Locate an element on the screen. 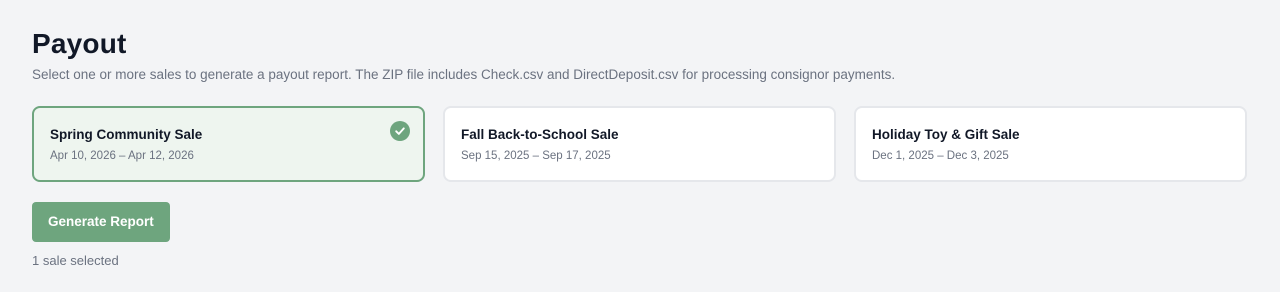 The height and width of the screenshot is (292, 1280). sale-dates: Apr 10, 2026 – Apr 12, 2026 is located at coordinates (122, 156).